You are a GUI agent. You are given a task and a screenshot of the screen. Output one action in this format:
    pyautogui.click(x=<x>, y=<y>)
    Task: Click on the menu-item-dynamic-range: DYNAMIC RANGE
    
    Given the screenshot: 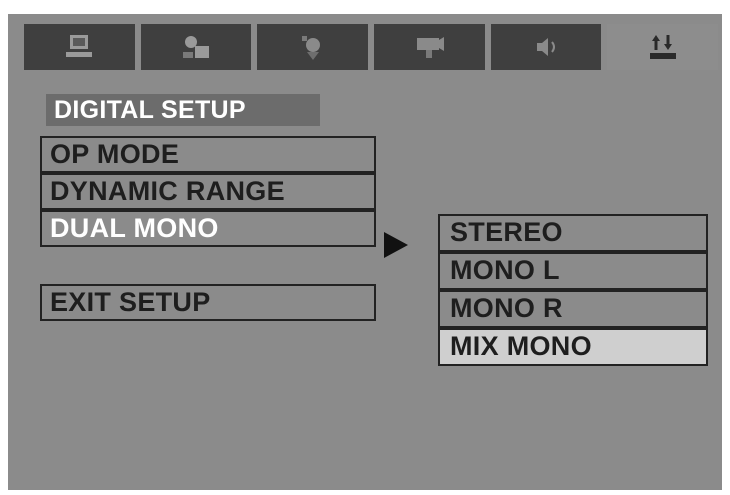 What is the action you would take?
    pyautogui.click(x=208, y=191)
    